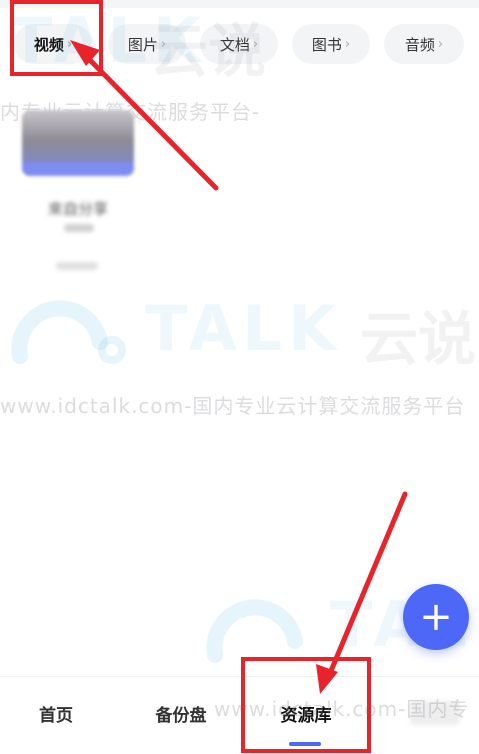  I want to click on annotation-highlight-video, so click(56, 38).